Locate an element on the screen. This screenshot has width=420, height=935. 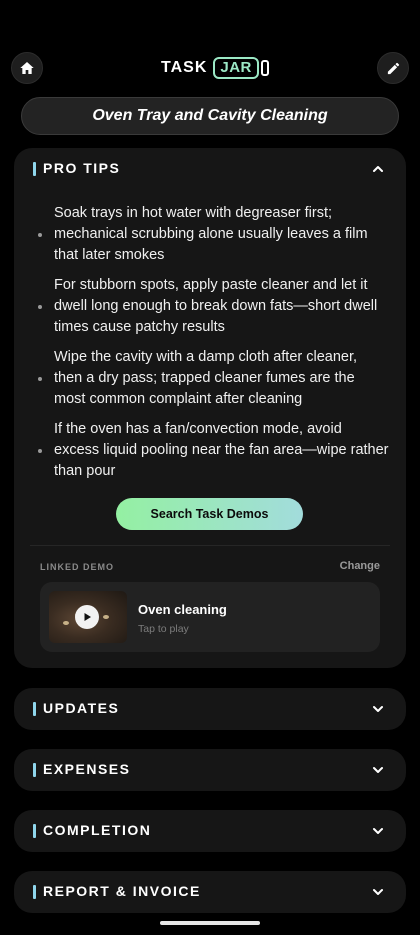
section-title: UPDATES is located at coordinates (81, 708).